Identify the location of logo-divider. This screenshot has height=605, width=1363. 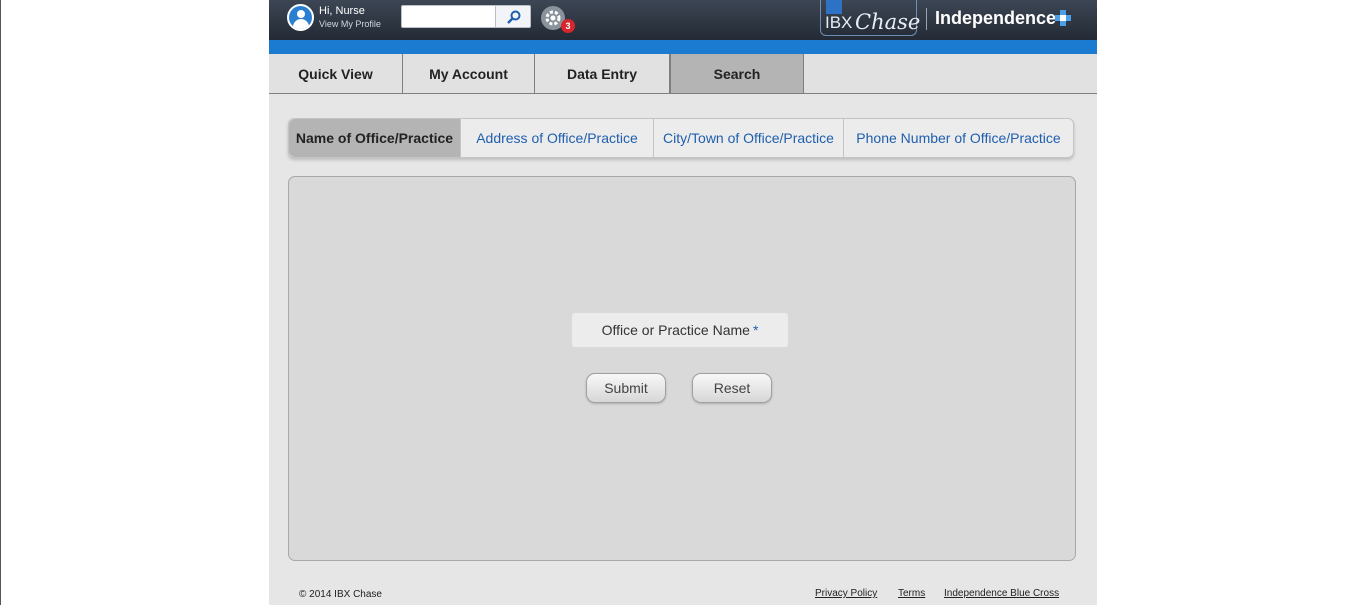
(926, 19).